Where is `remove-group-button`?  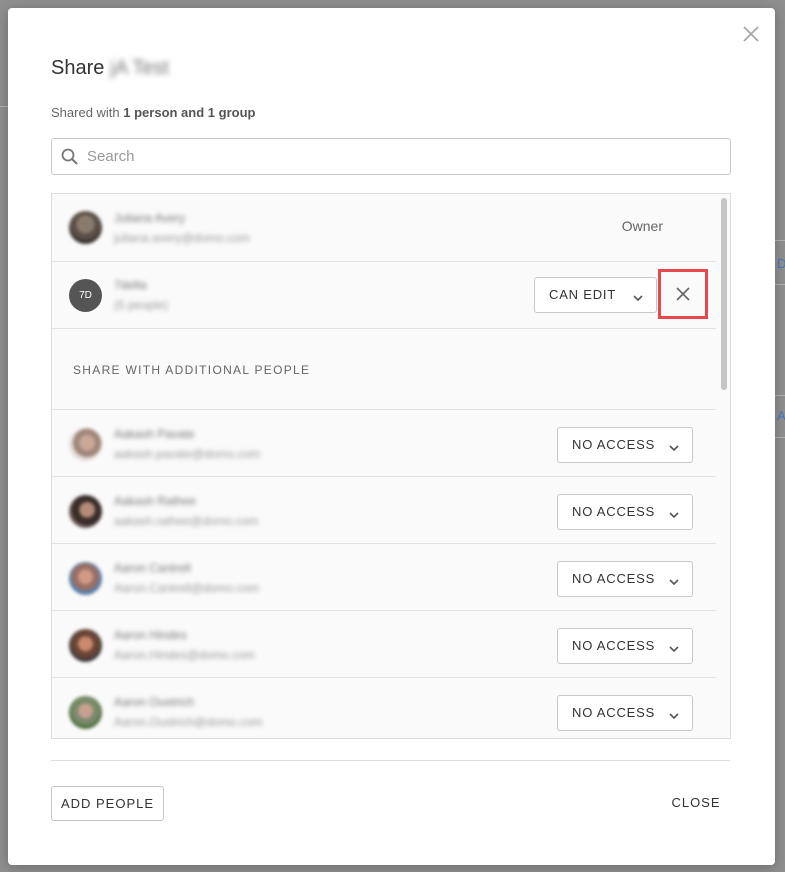 remove-group-button is located at coordinates (683, 294).